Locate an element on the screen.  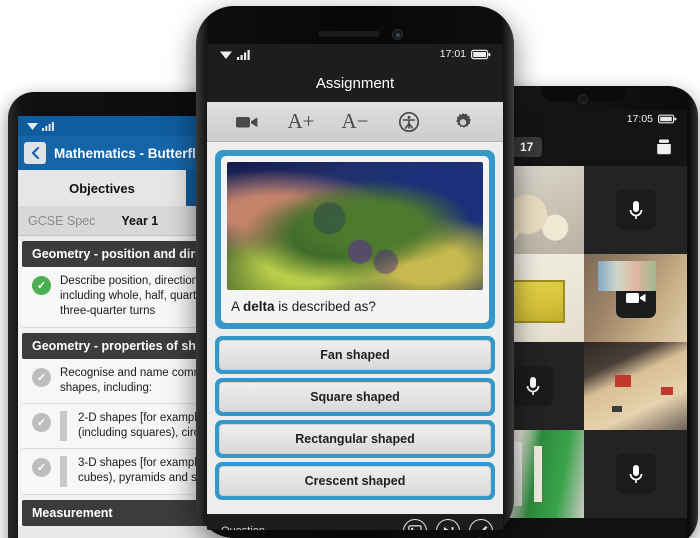
answer-option-label: Square shaped is located at coordinates (355, 397).